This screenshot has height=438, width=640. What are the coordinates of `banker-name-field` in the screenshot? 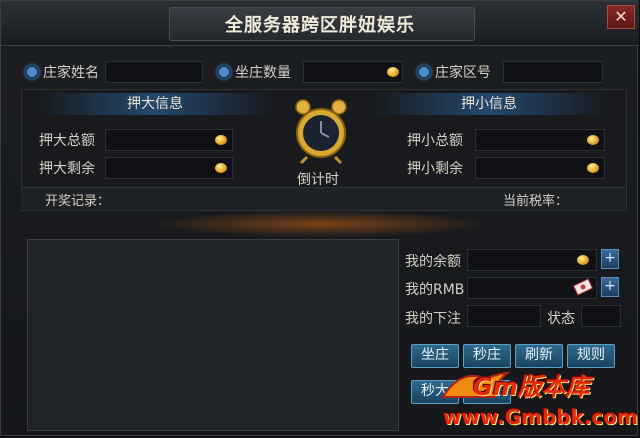 It's located at (154, 72).